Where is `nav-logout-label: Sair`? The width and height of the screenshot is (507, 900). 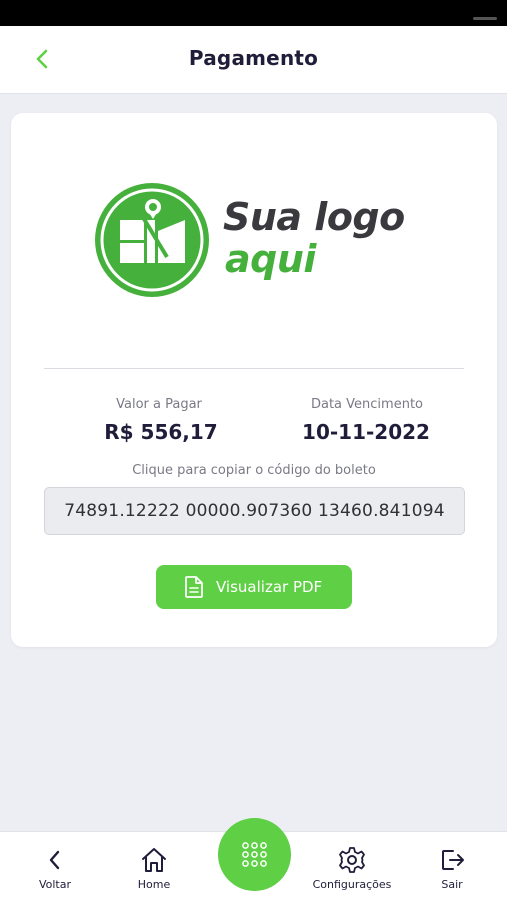
nav-logout-label: Sair is located at coordinates (452, 884).